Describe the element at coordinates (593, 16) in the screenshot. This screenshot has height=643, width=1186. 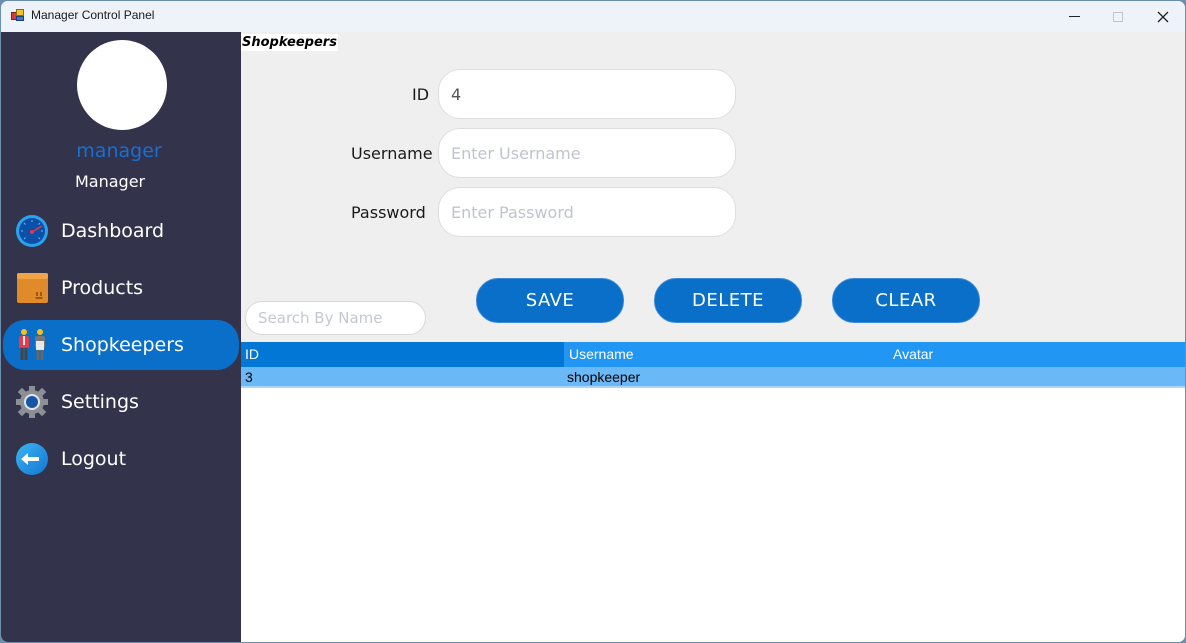
I see `title-bar: Manager Control Panel` at that location.